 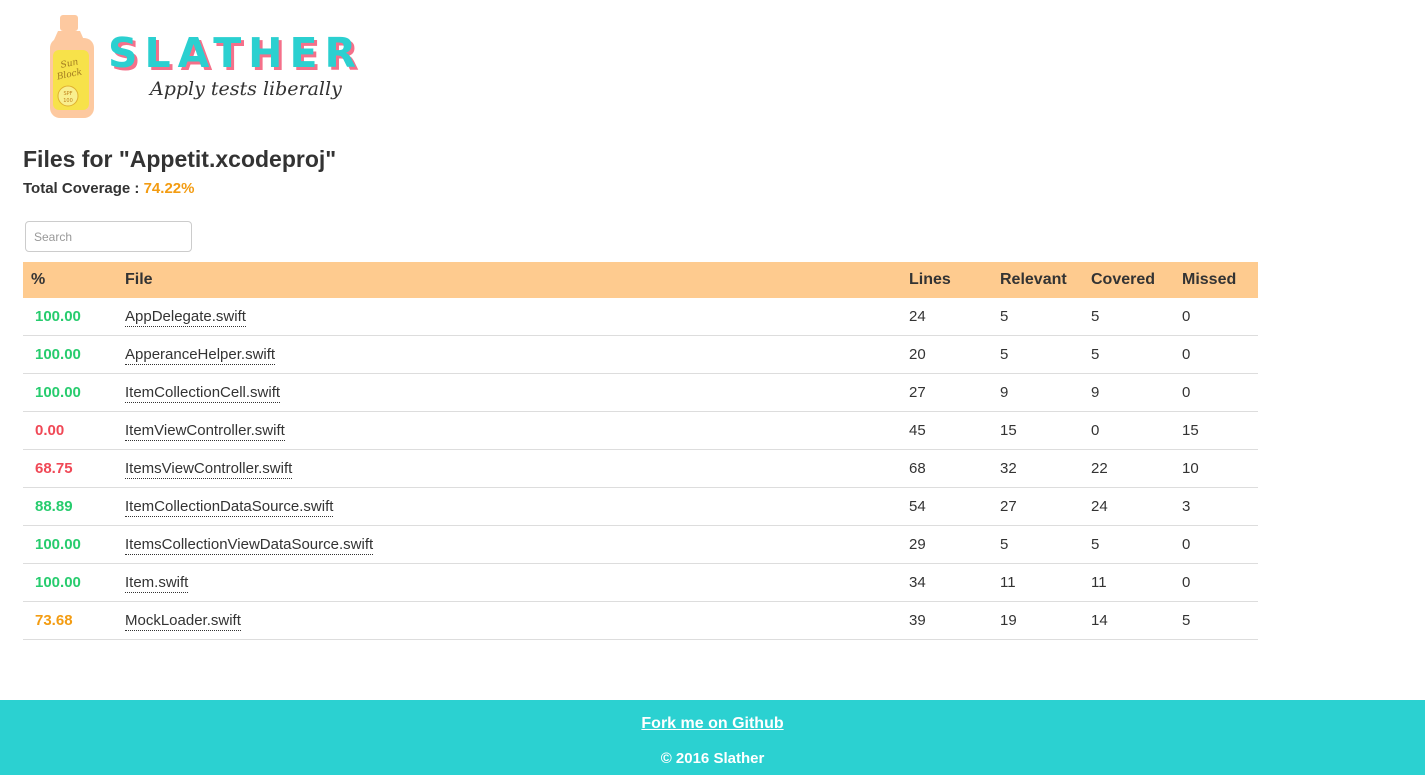 I want to click on total-coverage-value: 74.22%, so click(x=169, y=188).